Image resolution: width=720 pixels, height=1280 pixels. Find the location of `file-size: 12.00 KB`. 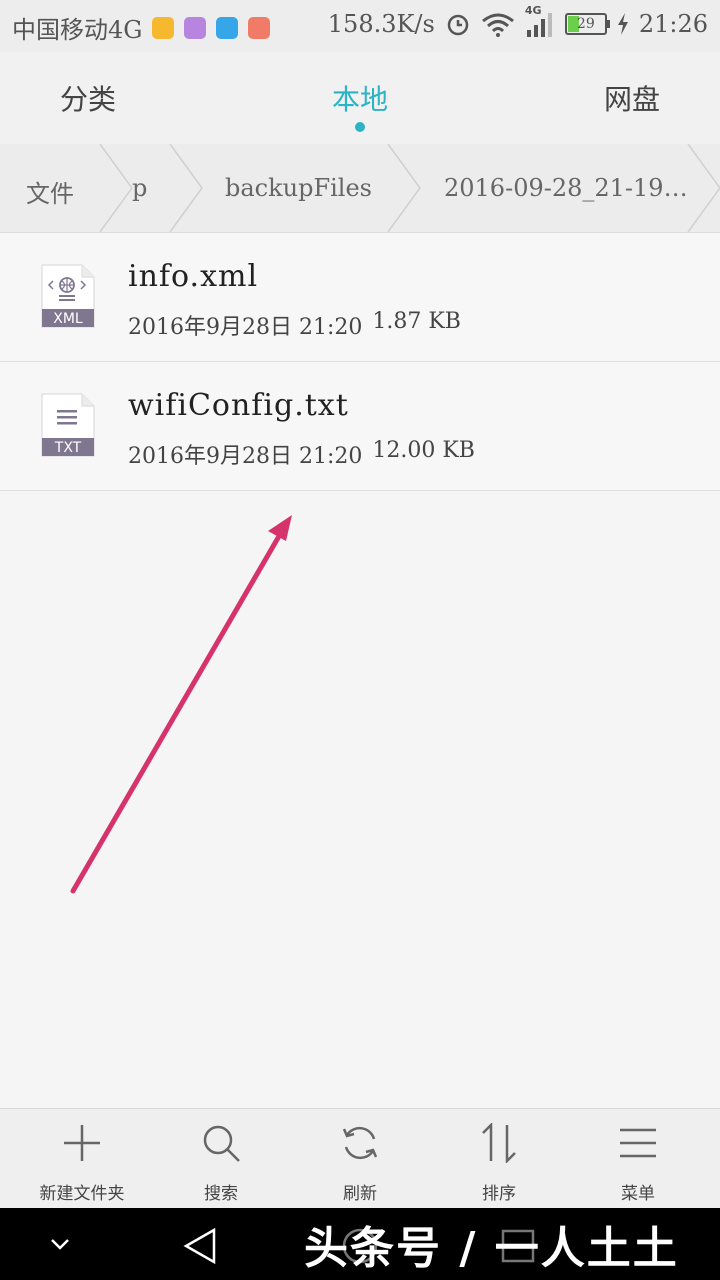

file-size: 12.00 KB is located at coordinates (423, 450).